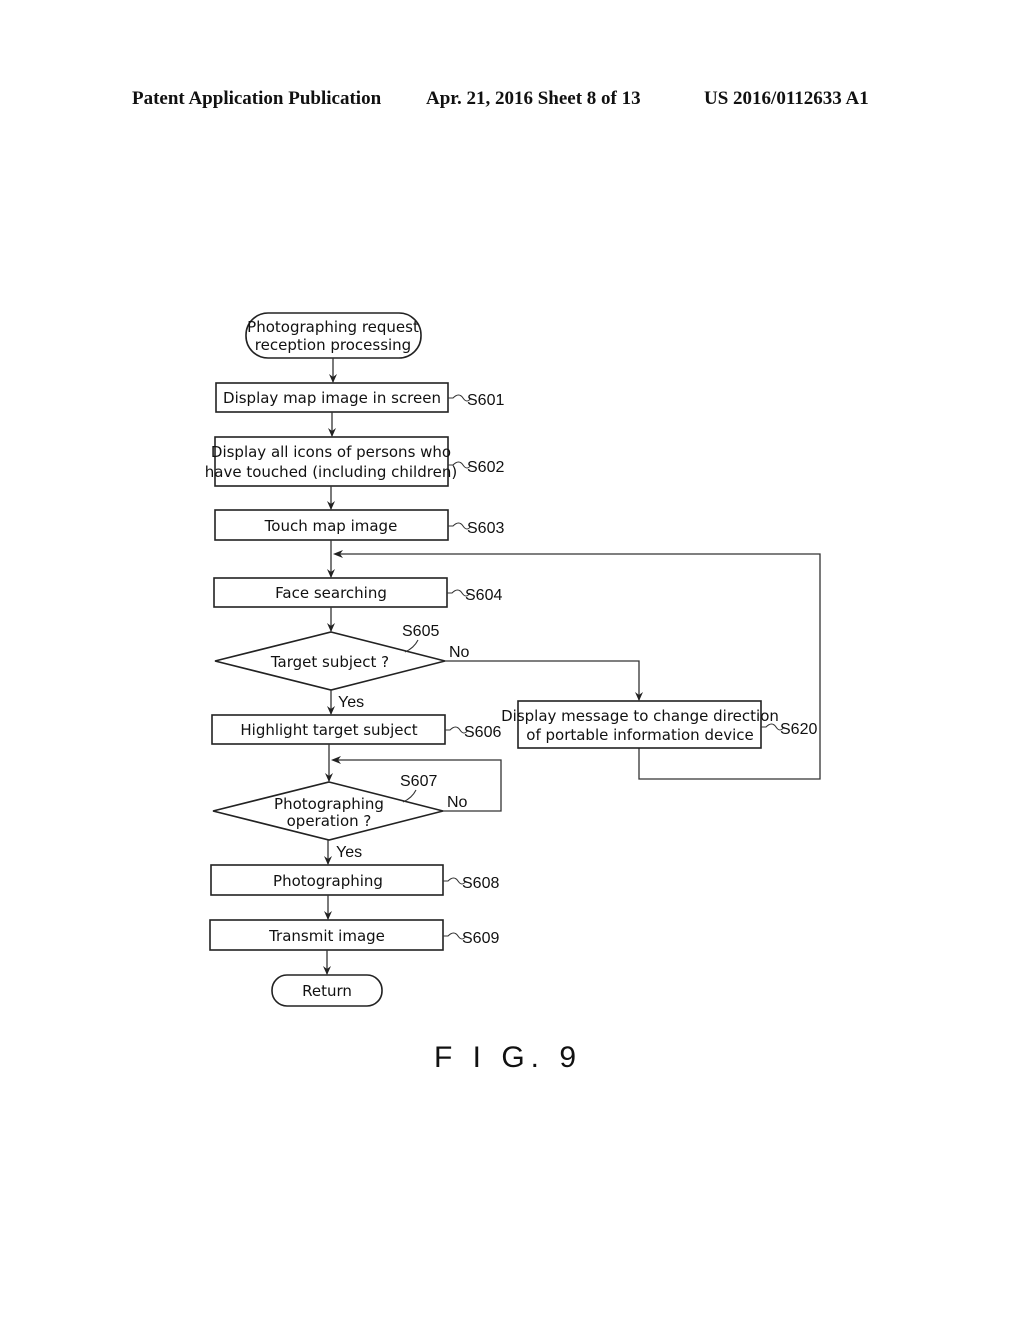  I want to click on step-s601: Display map image in screen, so click(332, 397).